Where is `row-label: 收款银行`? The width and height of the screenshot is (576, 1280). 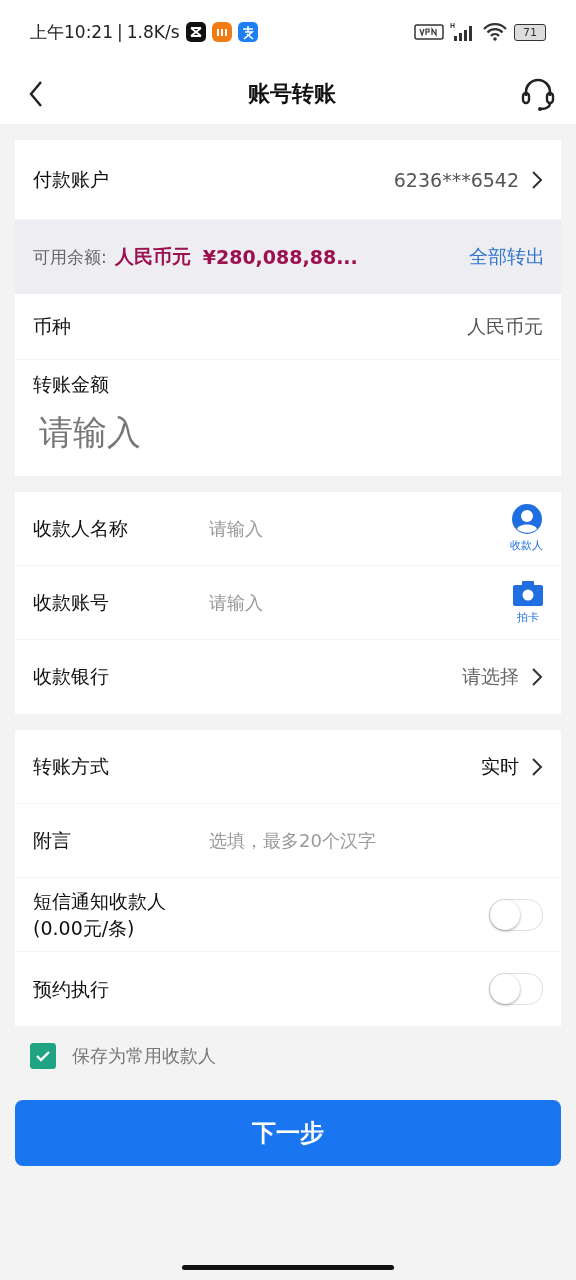
row-label: 收款银行 is located at coordinates (71, 676).